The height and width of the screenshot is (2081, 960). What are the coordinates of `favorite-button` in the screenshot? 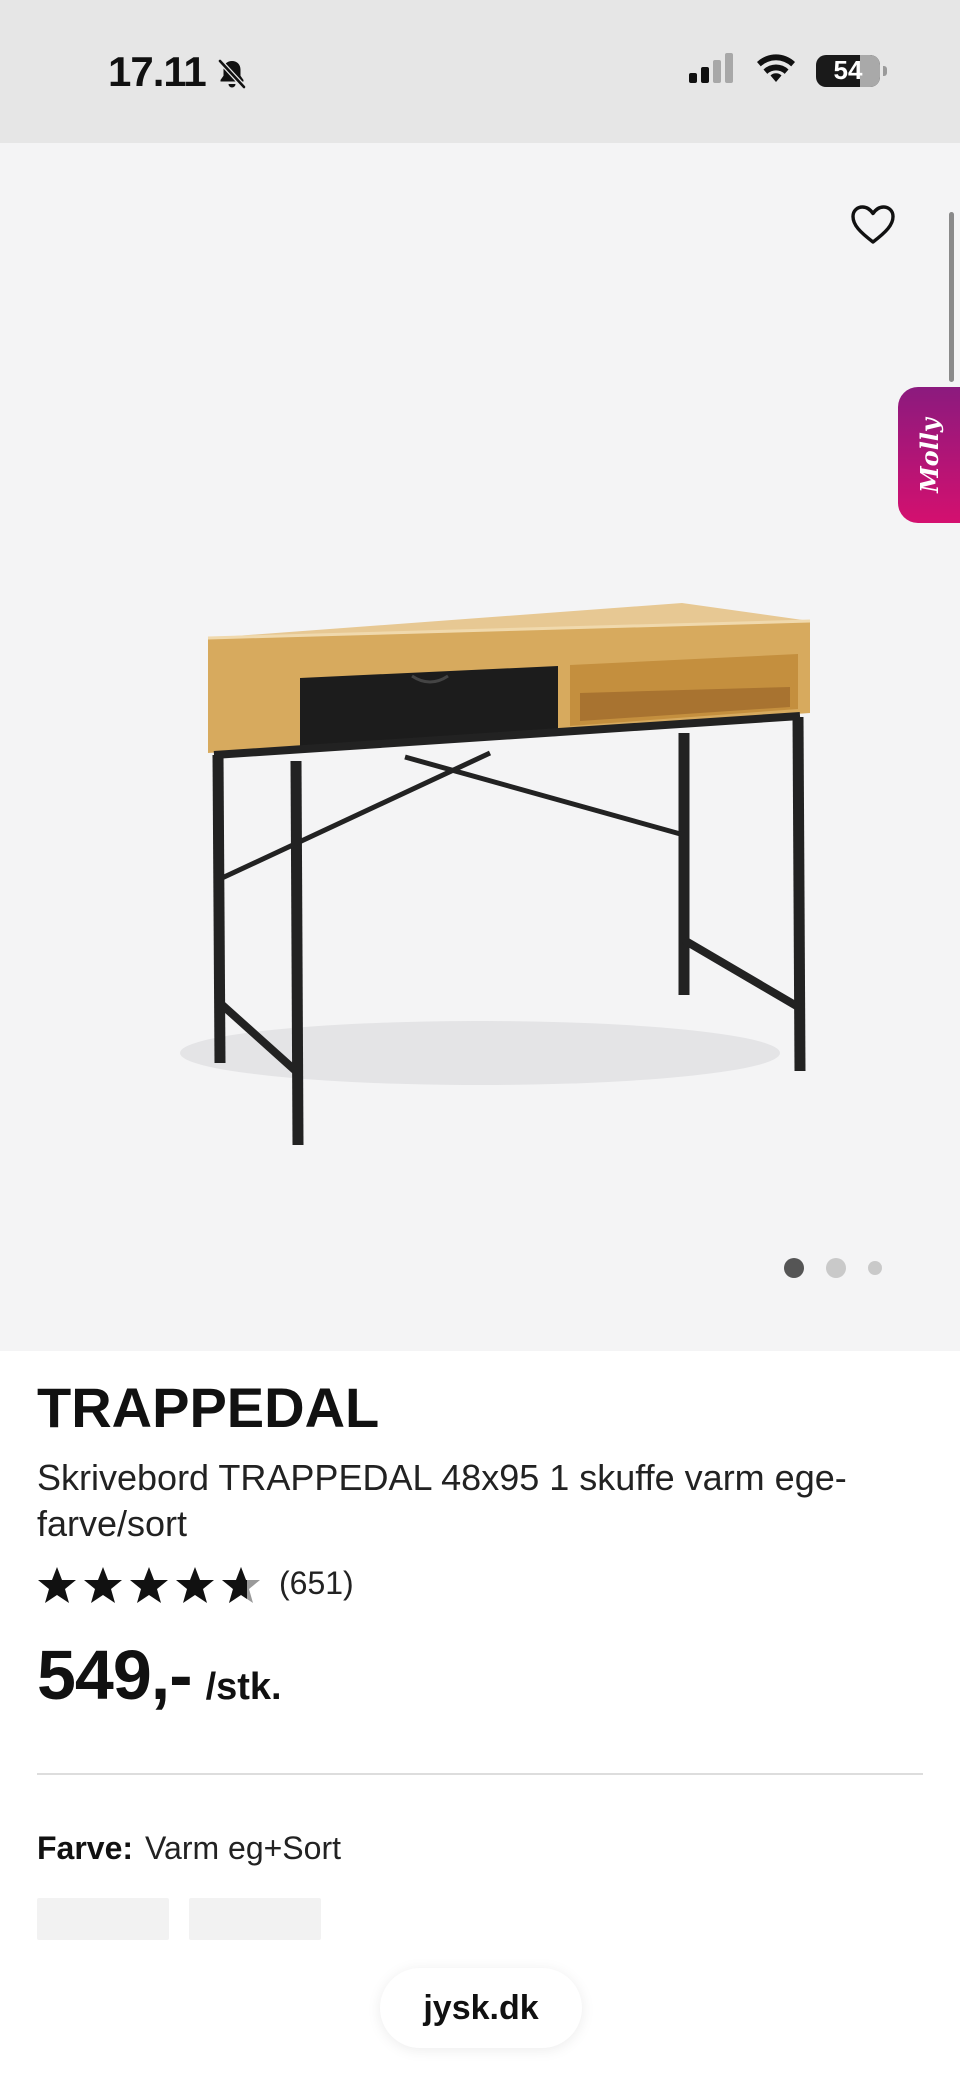 It's located at (873, 225).